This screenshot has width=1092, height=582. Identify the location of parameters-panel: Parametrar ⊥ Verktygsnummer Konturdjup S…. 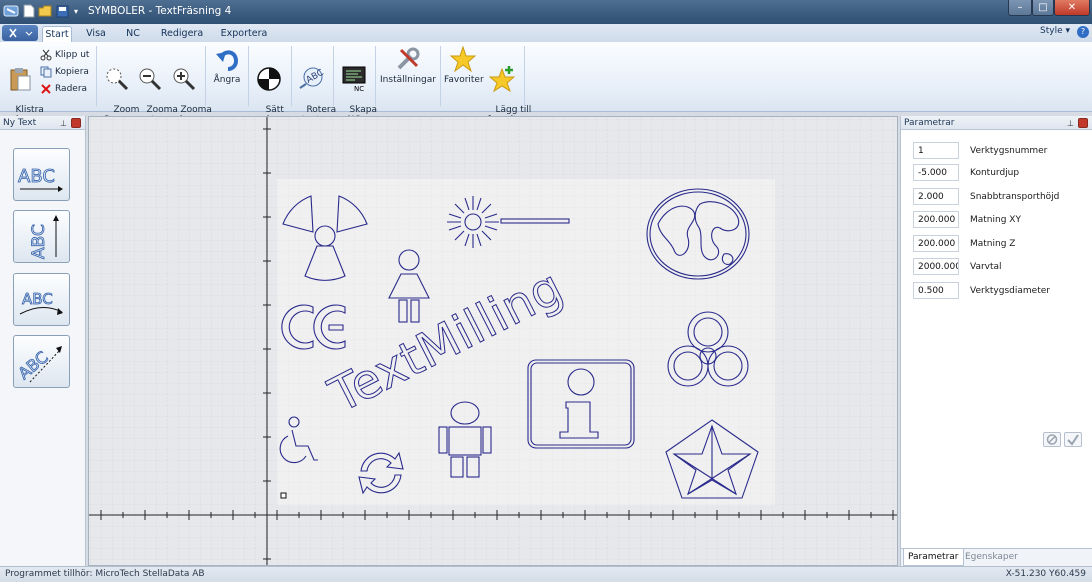
(996, 341).